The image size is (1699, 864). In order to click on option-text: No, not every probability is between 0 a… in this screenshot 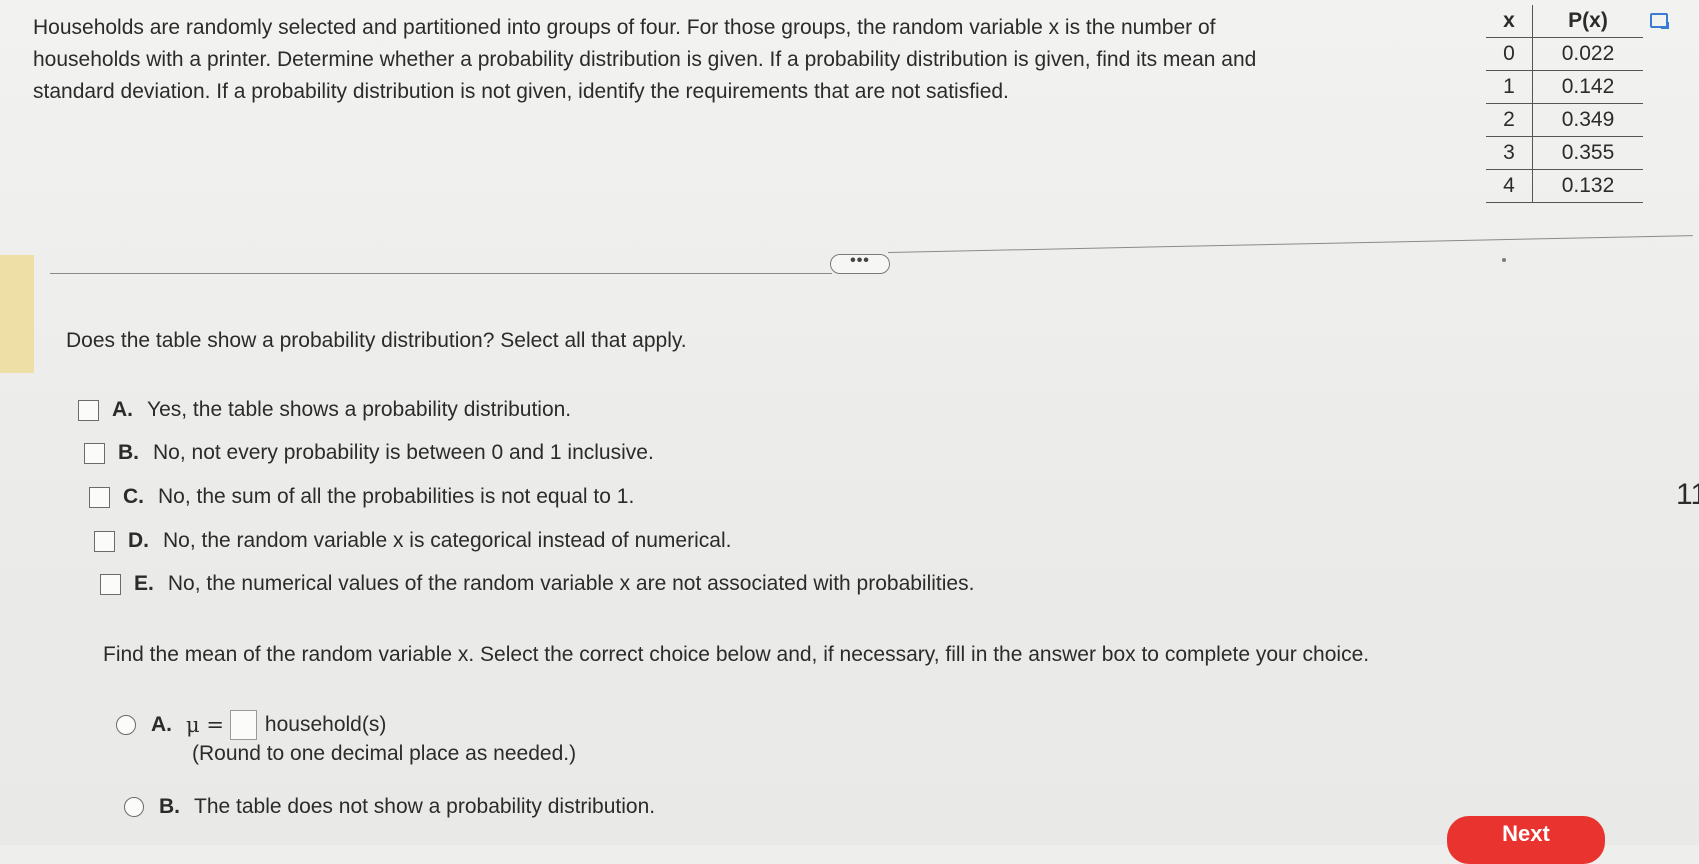, I will do `click(403, 452)`.